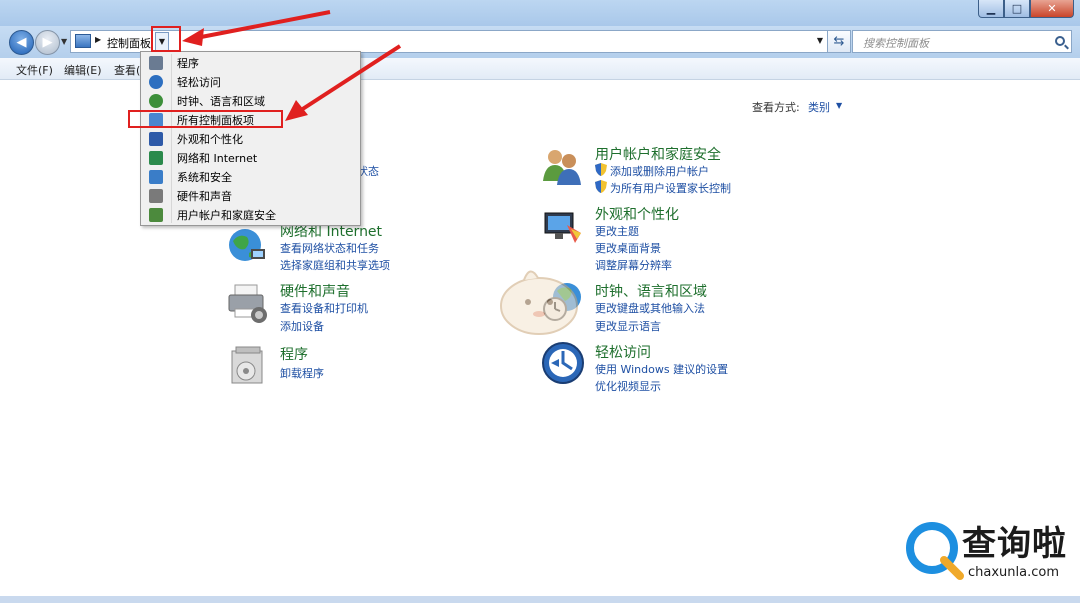 This screenshot has height=603, width=1080. Describe the element at coordinates (21, 42) in the screenshot. I see `back-button: ◀` at that location.